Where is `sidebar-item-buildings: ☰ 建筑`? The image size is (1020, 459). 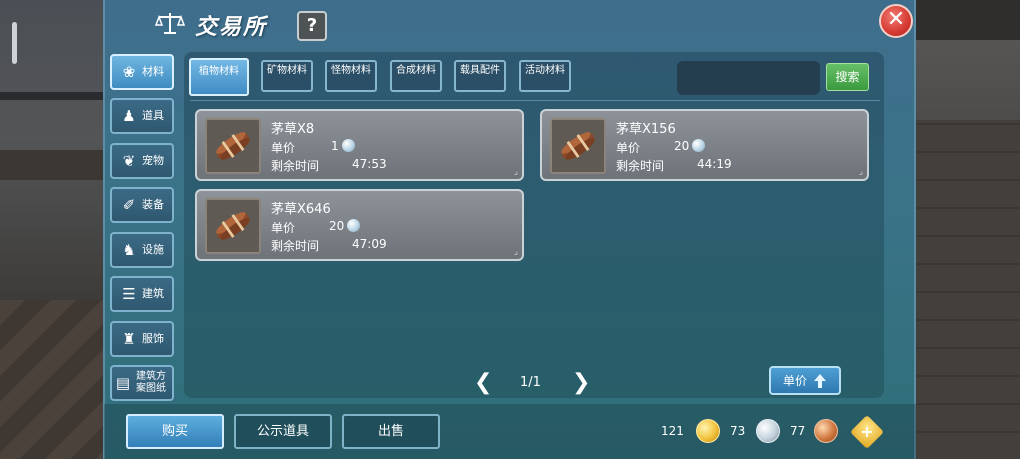 sidebar-item-buildings: ☰ 建筑 is located at coordinates (142, 294).